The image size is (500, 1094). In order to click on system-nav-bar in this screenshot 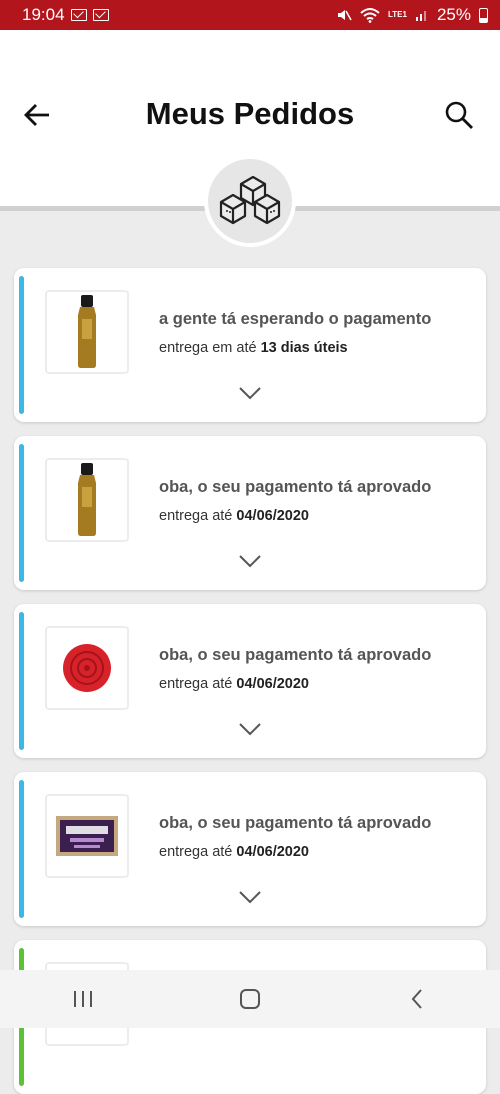, I will do `click(250, 999)`.